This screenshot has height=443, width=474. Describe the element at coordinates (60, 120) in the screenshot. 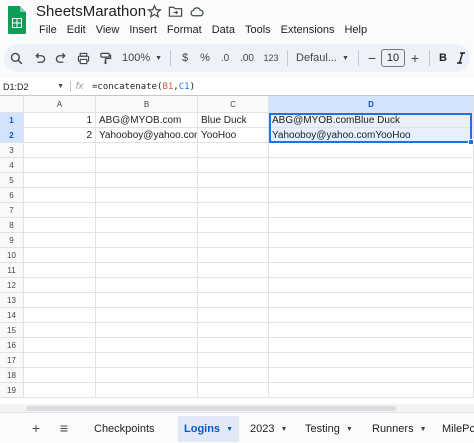

I see `cell-a1: 1` at that location.